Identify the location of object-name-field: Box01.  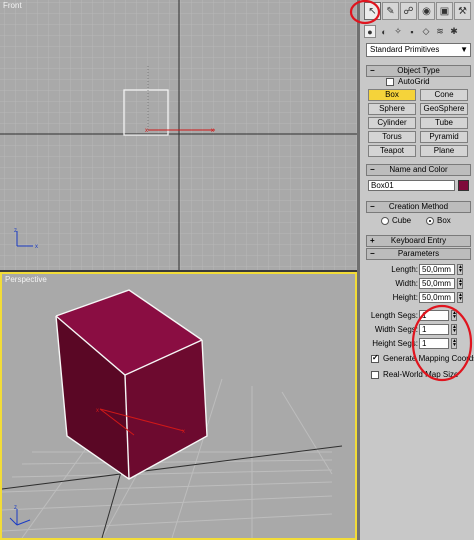
(411, 185).